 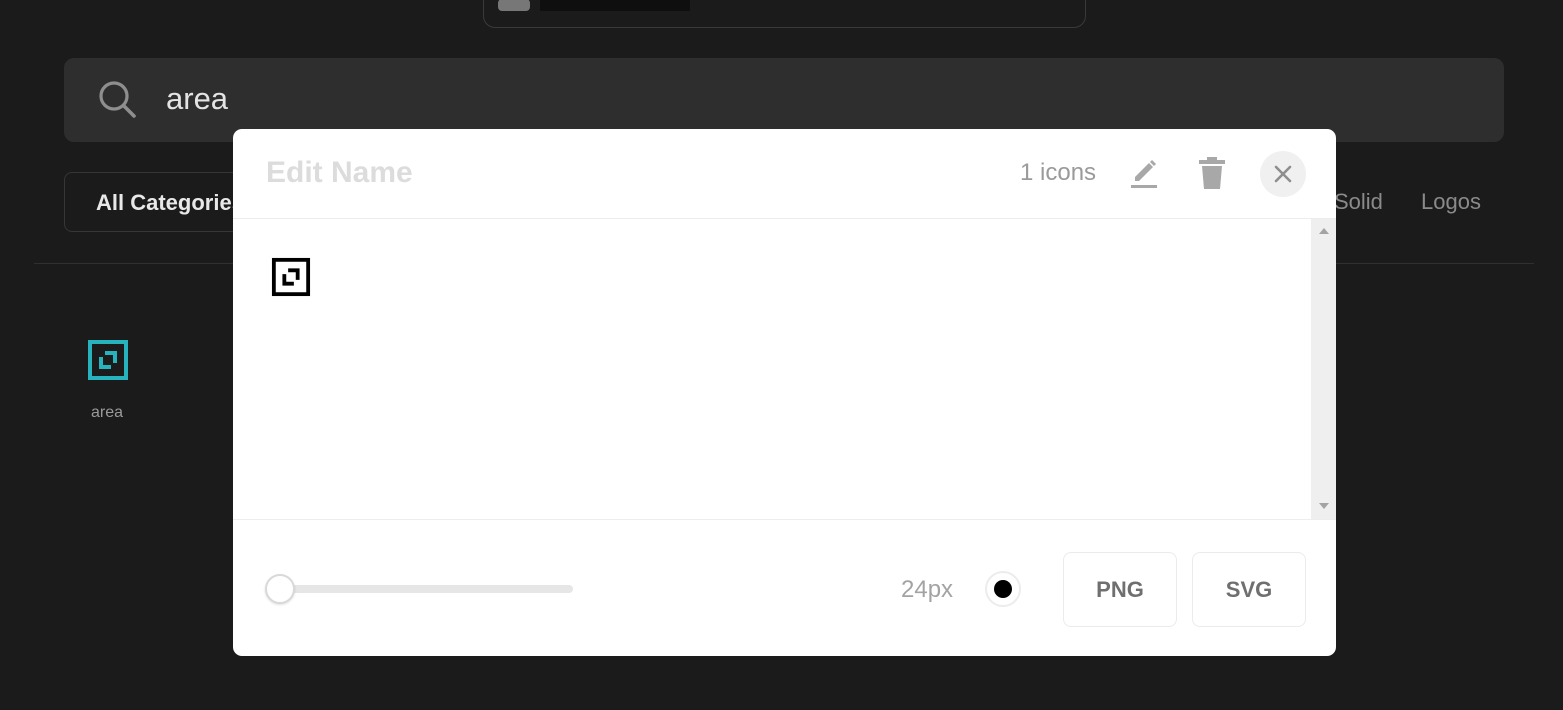 I want to click on edit-icon, so click(x=1144, y=172).